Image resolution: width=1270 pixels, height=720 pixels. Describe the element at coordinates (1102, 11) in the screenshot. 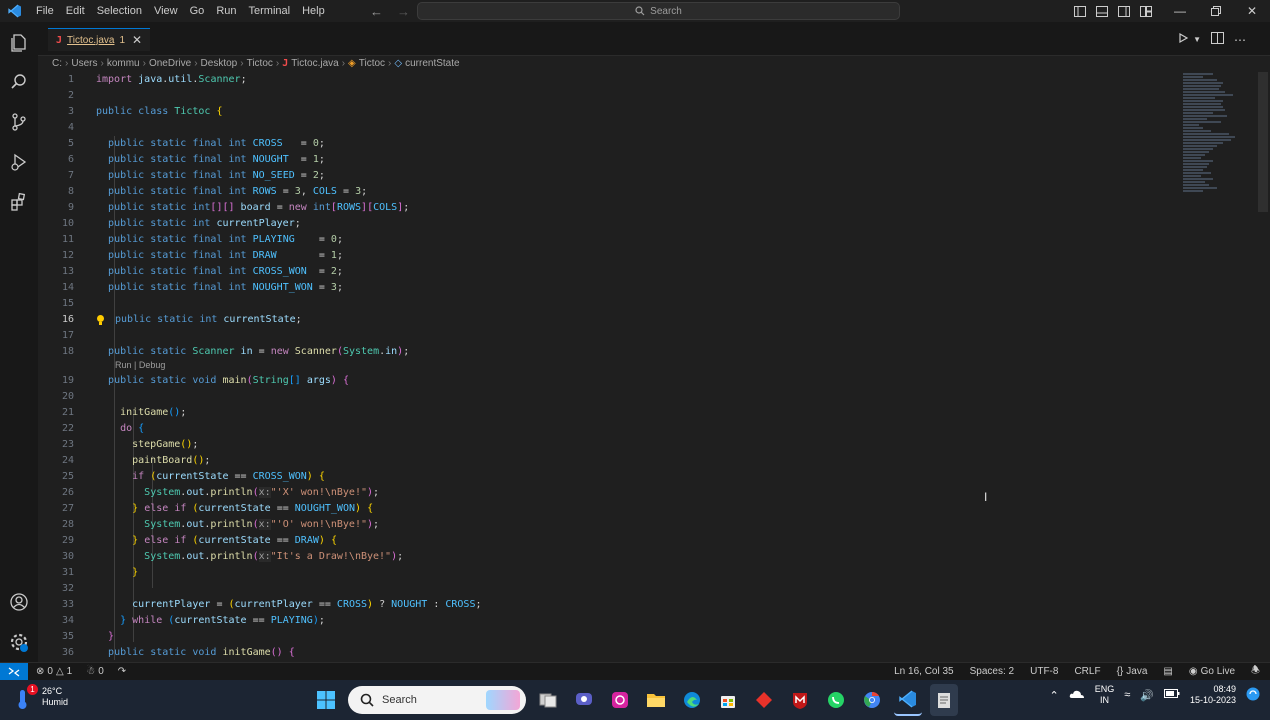

I see `toggle-panel-icon` at that location.